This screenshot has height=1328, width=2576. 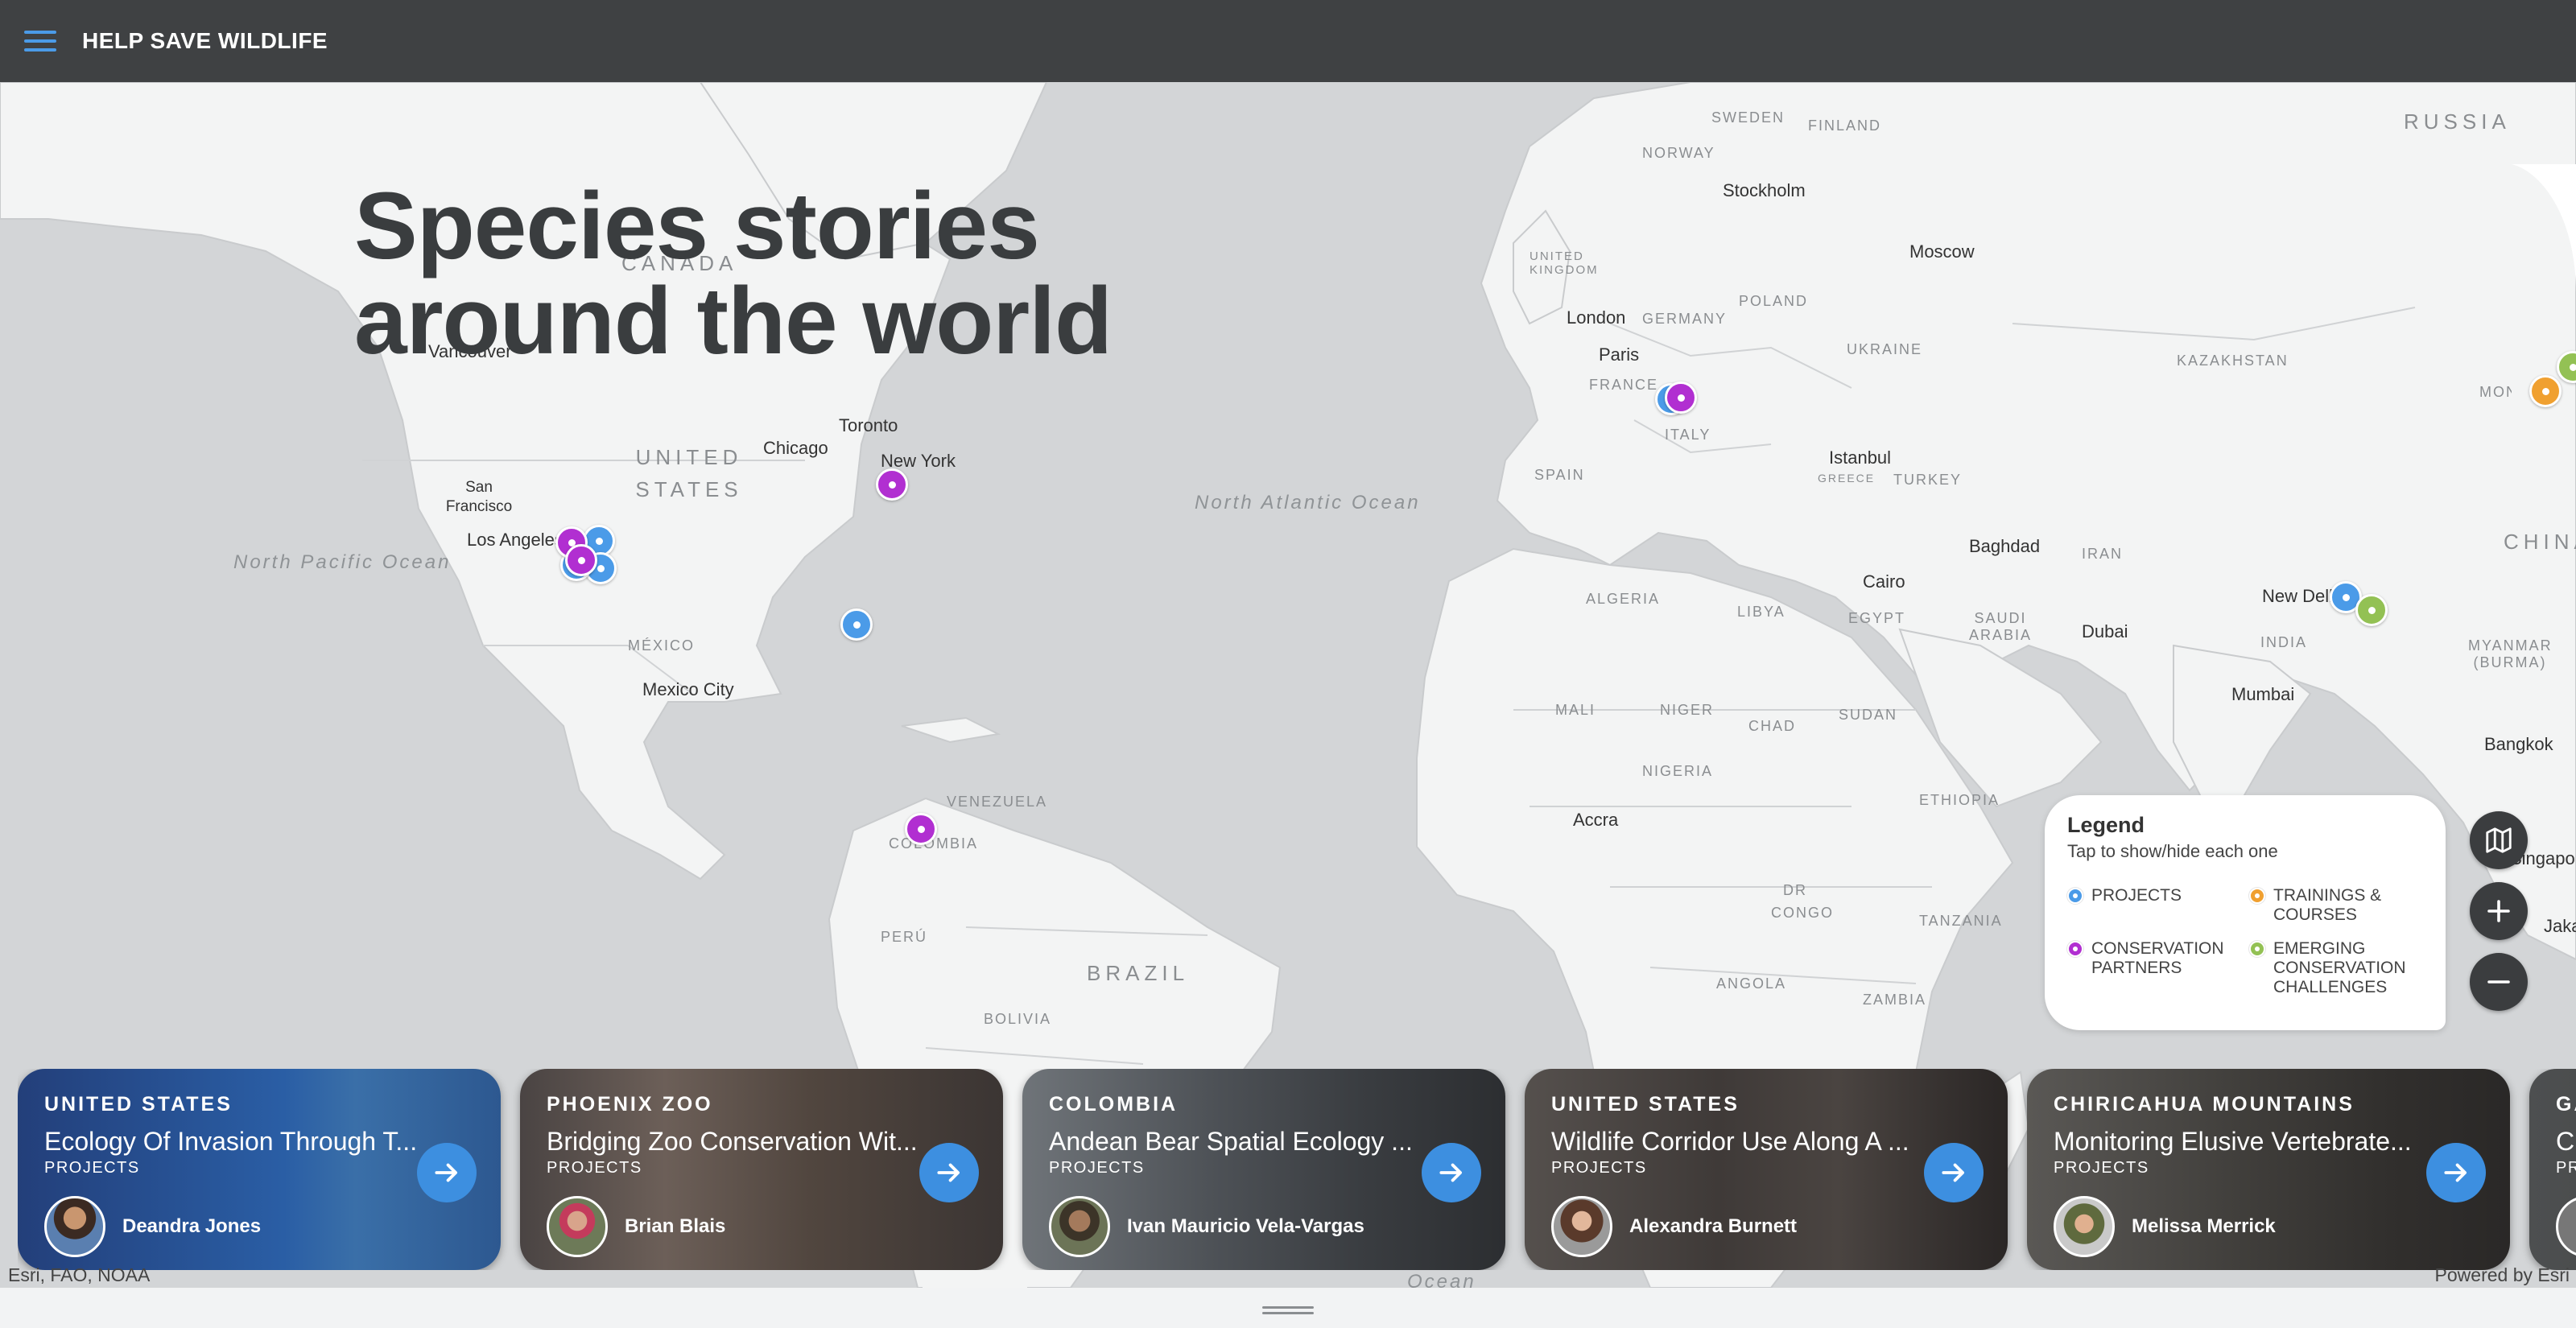 I want to click on country-label: TURKEY, so click(x=1928, y=480).